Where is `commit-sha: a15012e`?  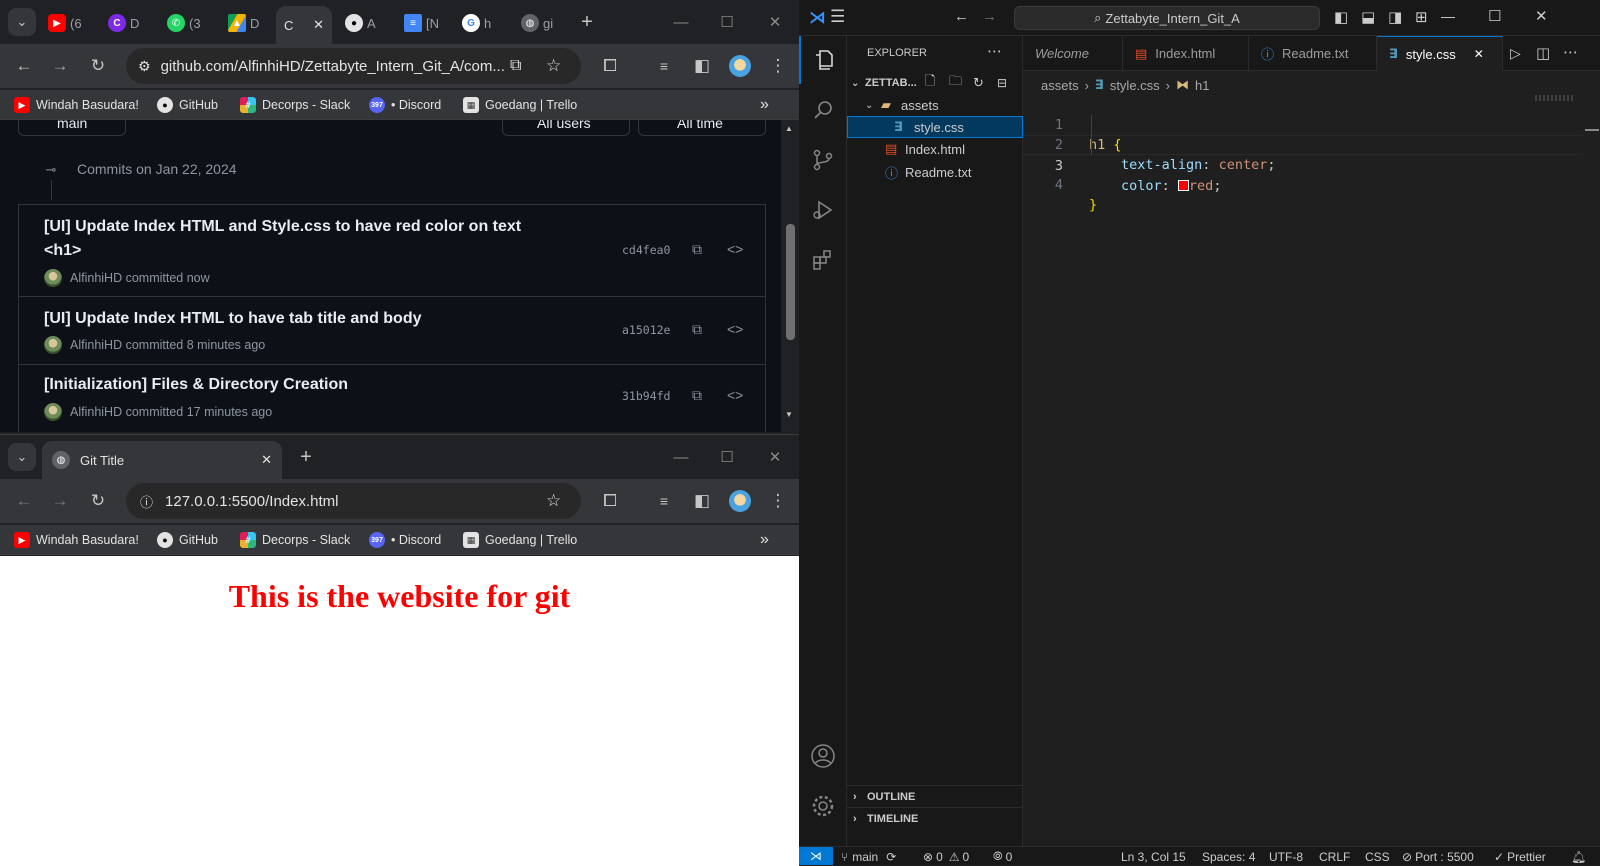
commit-sha: a15012e is located at coordinates (646, 330).